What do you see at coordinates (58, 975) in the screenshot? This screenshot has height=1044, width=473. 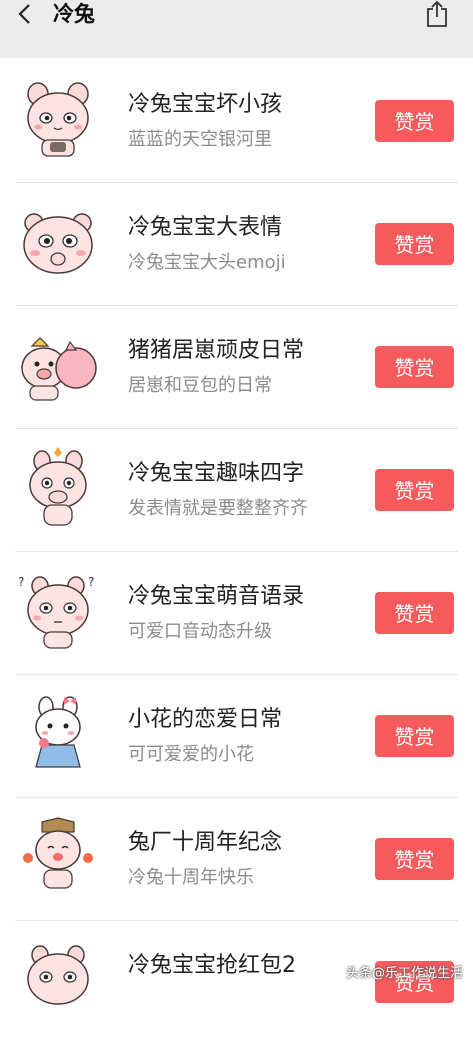 I see `bunny-red-envelope-sticker-icon` at bounding box center [58, 975].